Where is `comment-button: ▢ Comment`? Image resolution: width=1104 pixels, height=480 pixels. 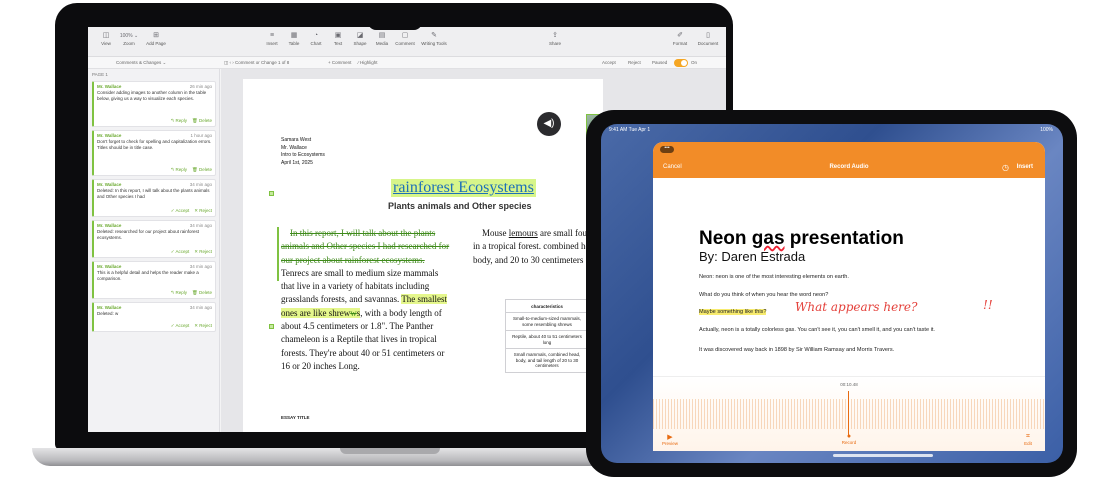
comment-button: ▢ Comment is located at coordinates (405, 38).